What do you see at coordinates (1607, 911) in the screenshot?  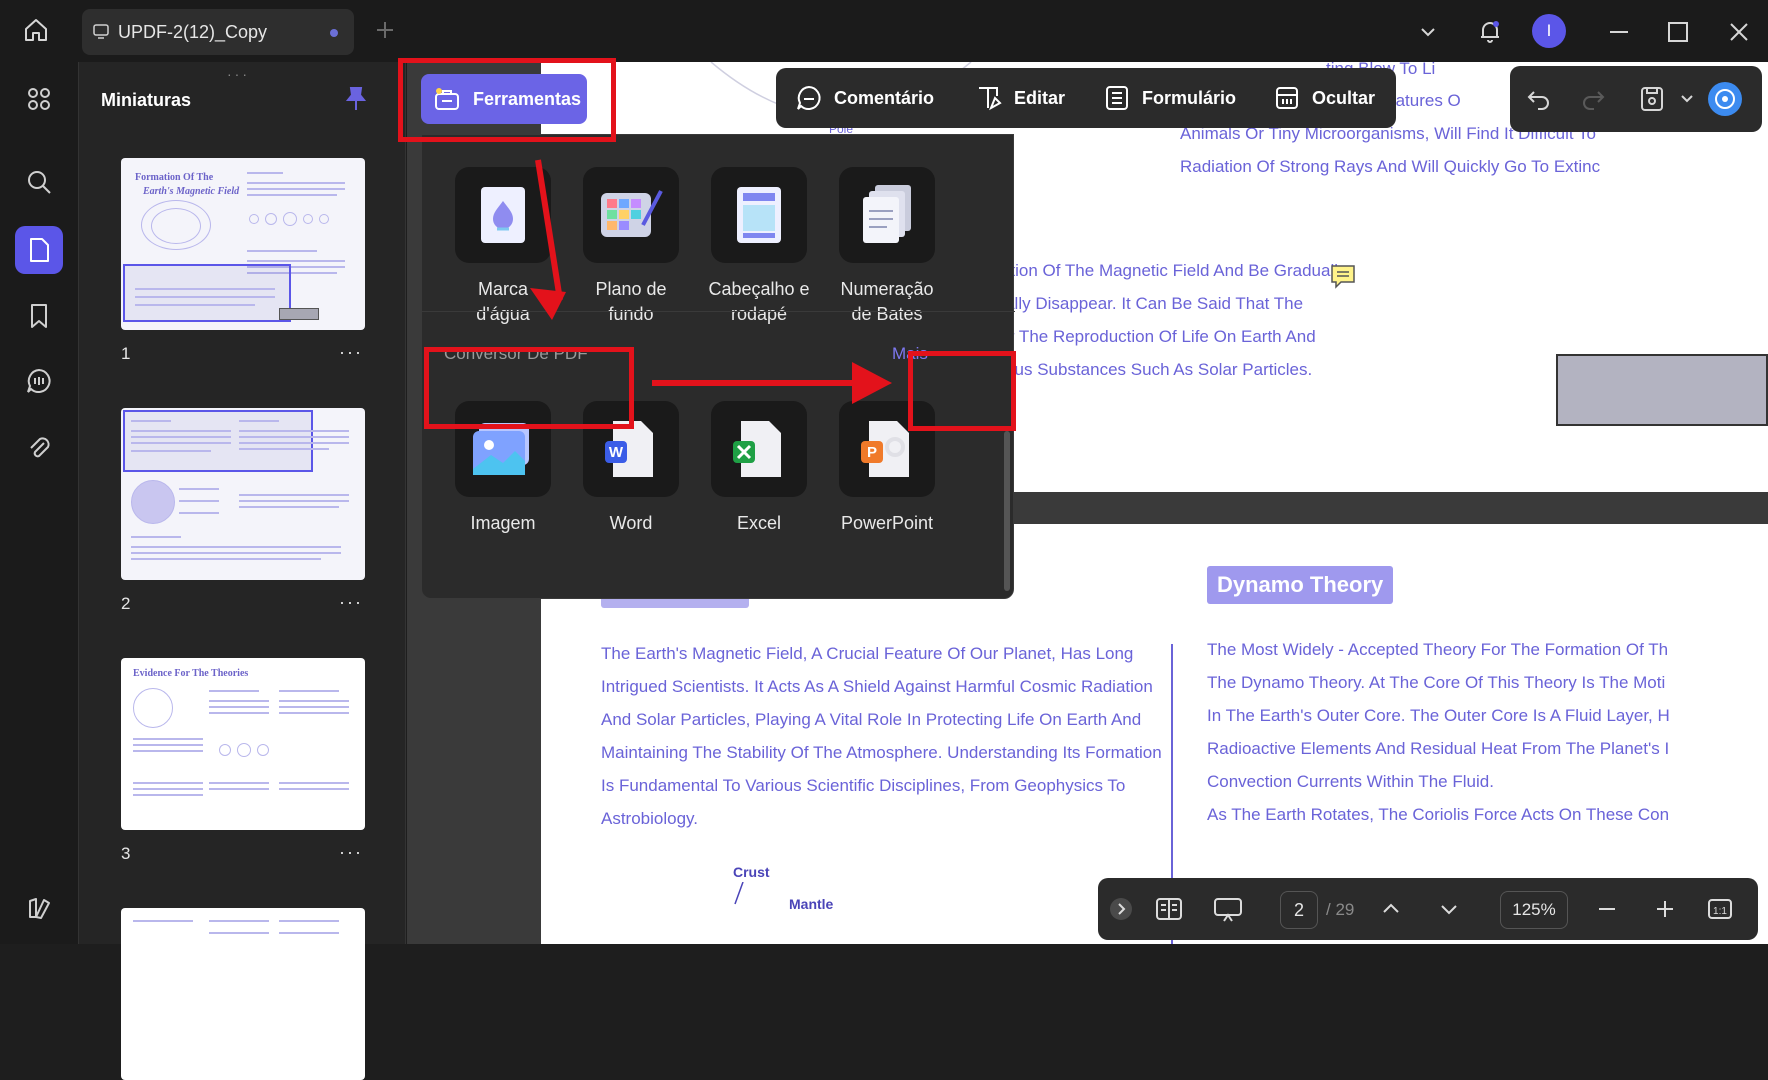 I see `zoom-out-icon` at bounding box center [1607, 911].